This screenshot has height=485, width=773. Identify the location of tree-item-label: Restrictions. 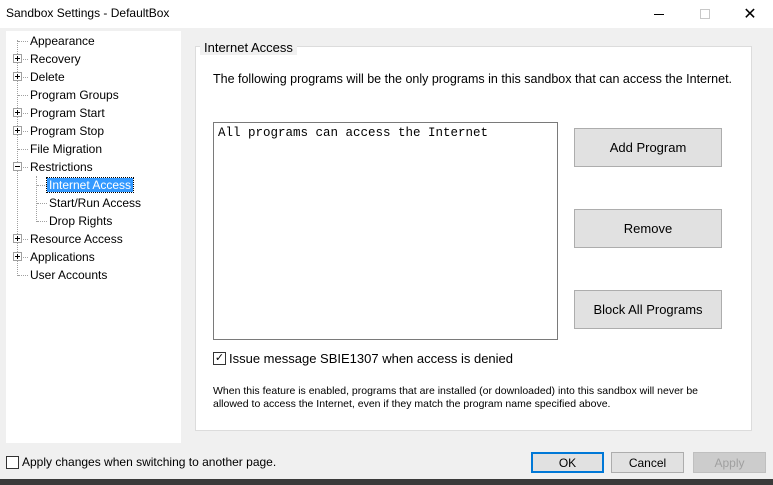
(61, 167).